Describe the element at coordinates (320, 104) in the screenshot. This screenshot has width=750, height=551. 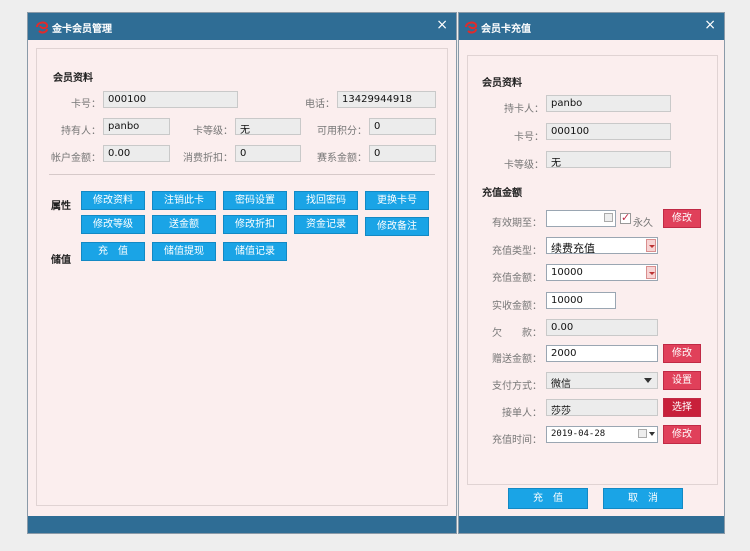
I see `phone-label: 电话：` at that location.